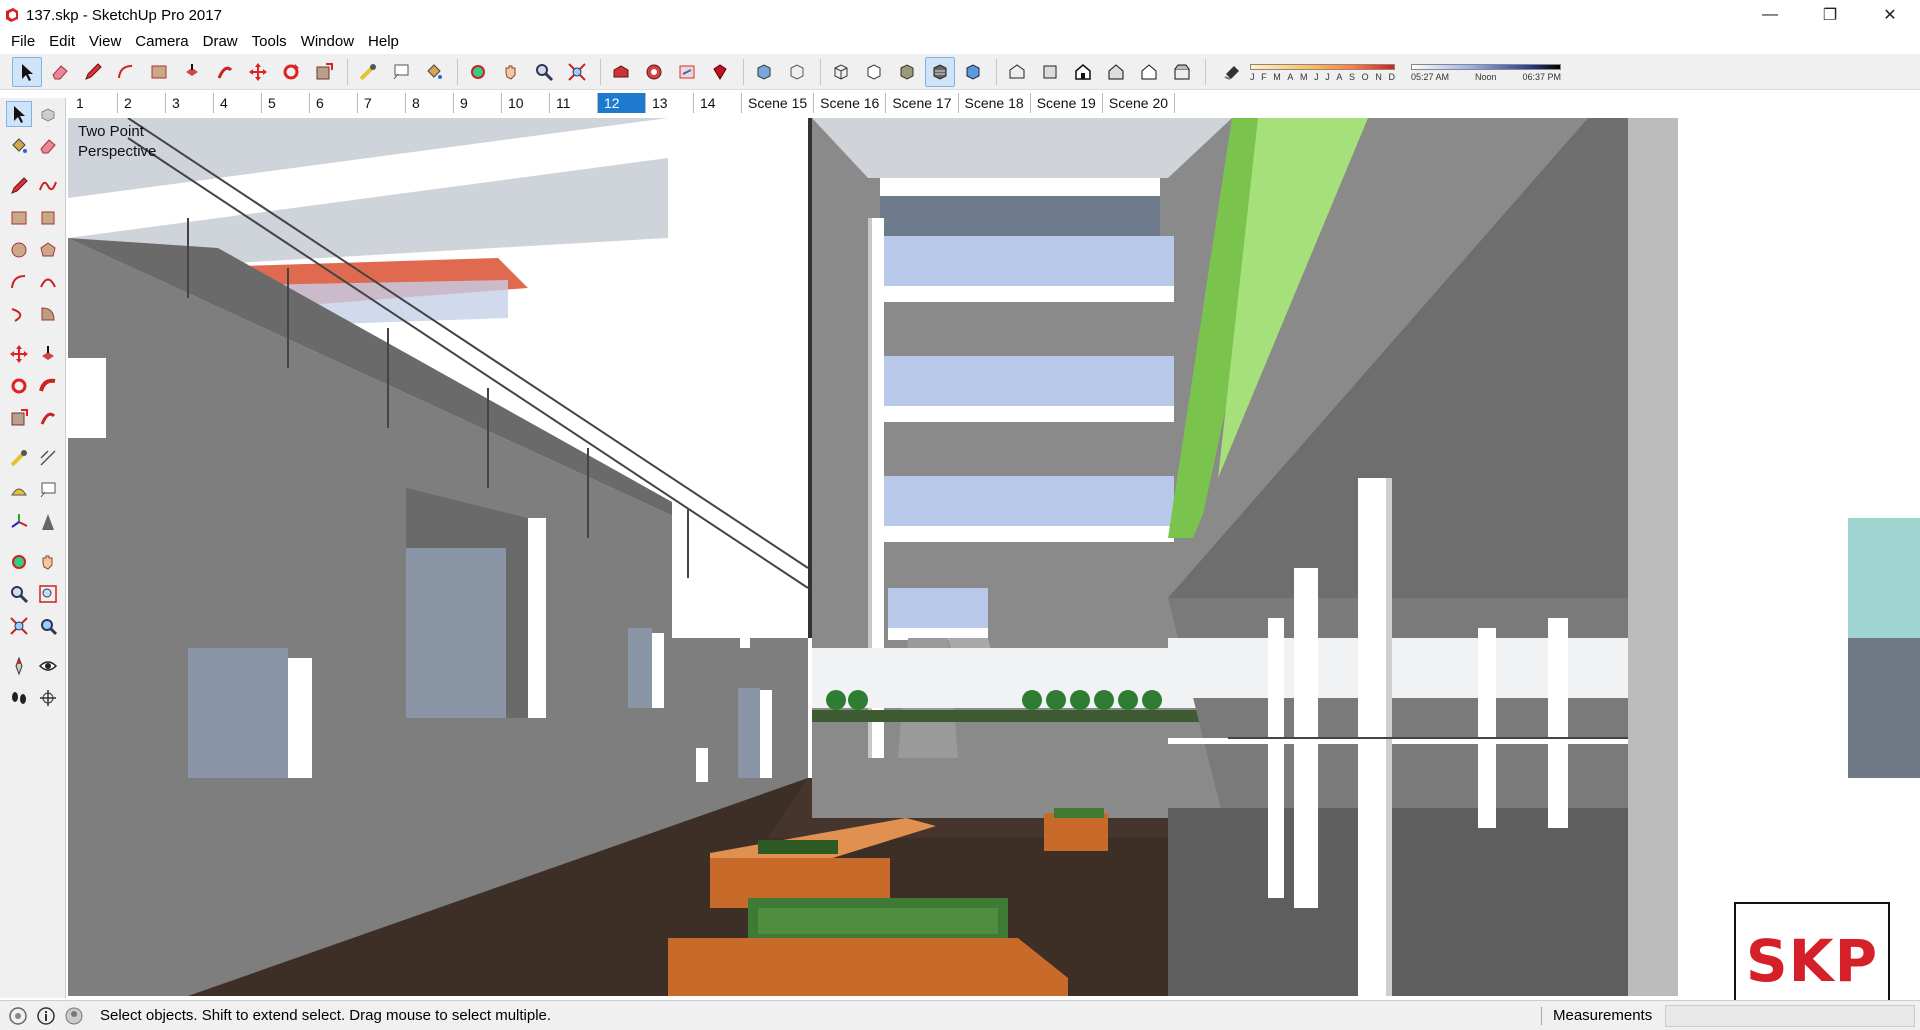 Image resolution: width=1920 pixels, height=1030 pixels. I want to click on rectangle-tool-button, so click(159, 72).